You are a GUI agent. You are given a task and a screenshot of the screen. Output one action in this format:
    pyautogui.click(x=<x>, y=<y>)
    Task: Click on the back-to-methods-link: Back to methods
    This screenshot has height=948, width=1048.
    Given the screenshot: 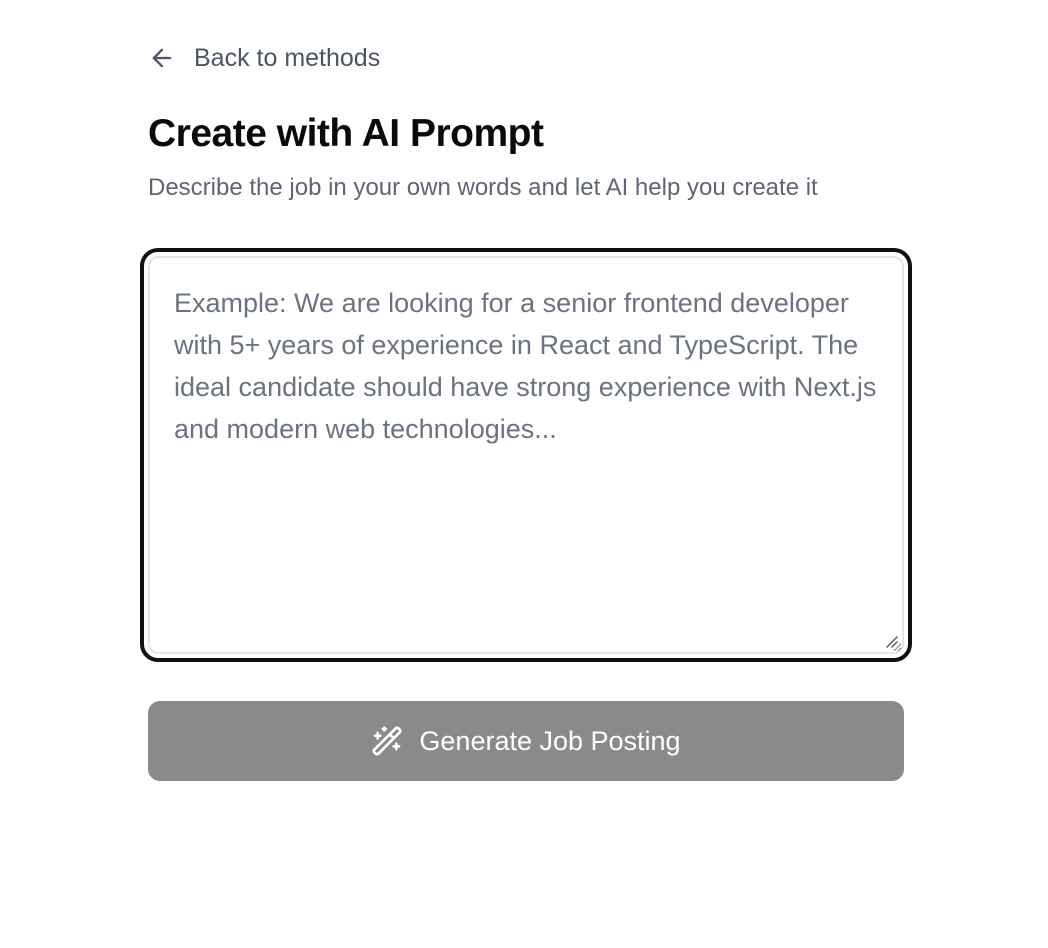 What is the action you would take?
    pyautogui.click(x=264, y=58)
    